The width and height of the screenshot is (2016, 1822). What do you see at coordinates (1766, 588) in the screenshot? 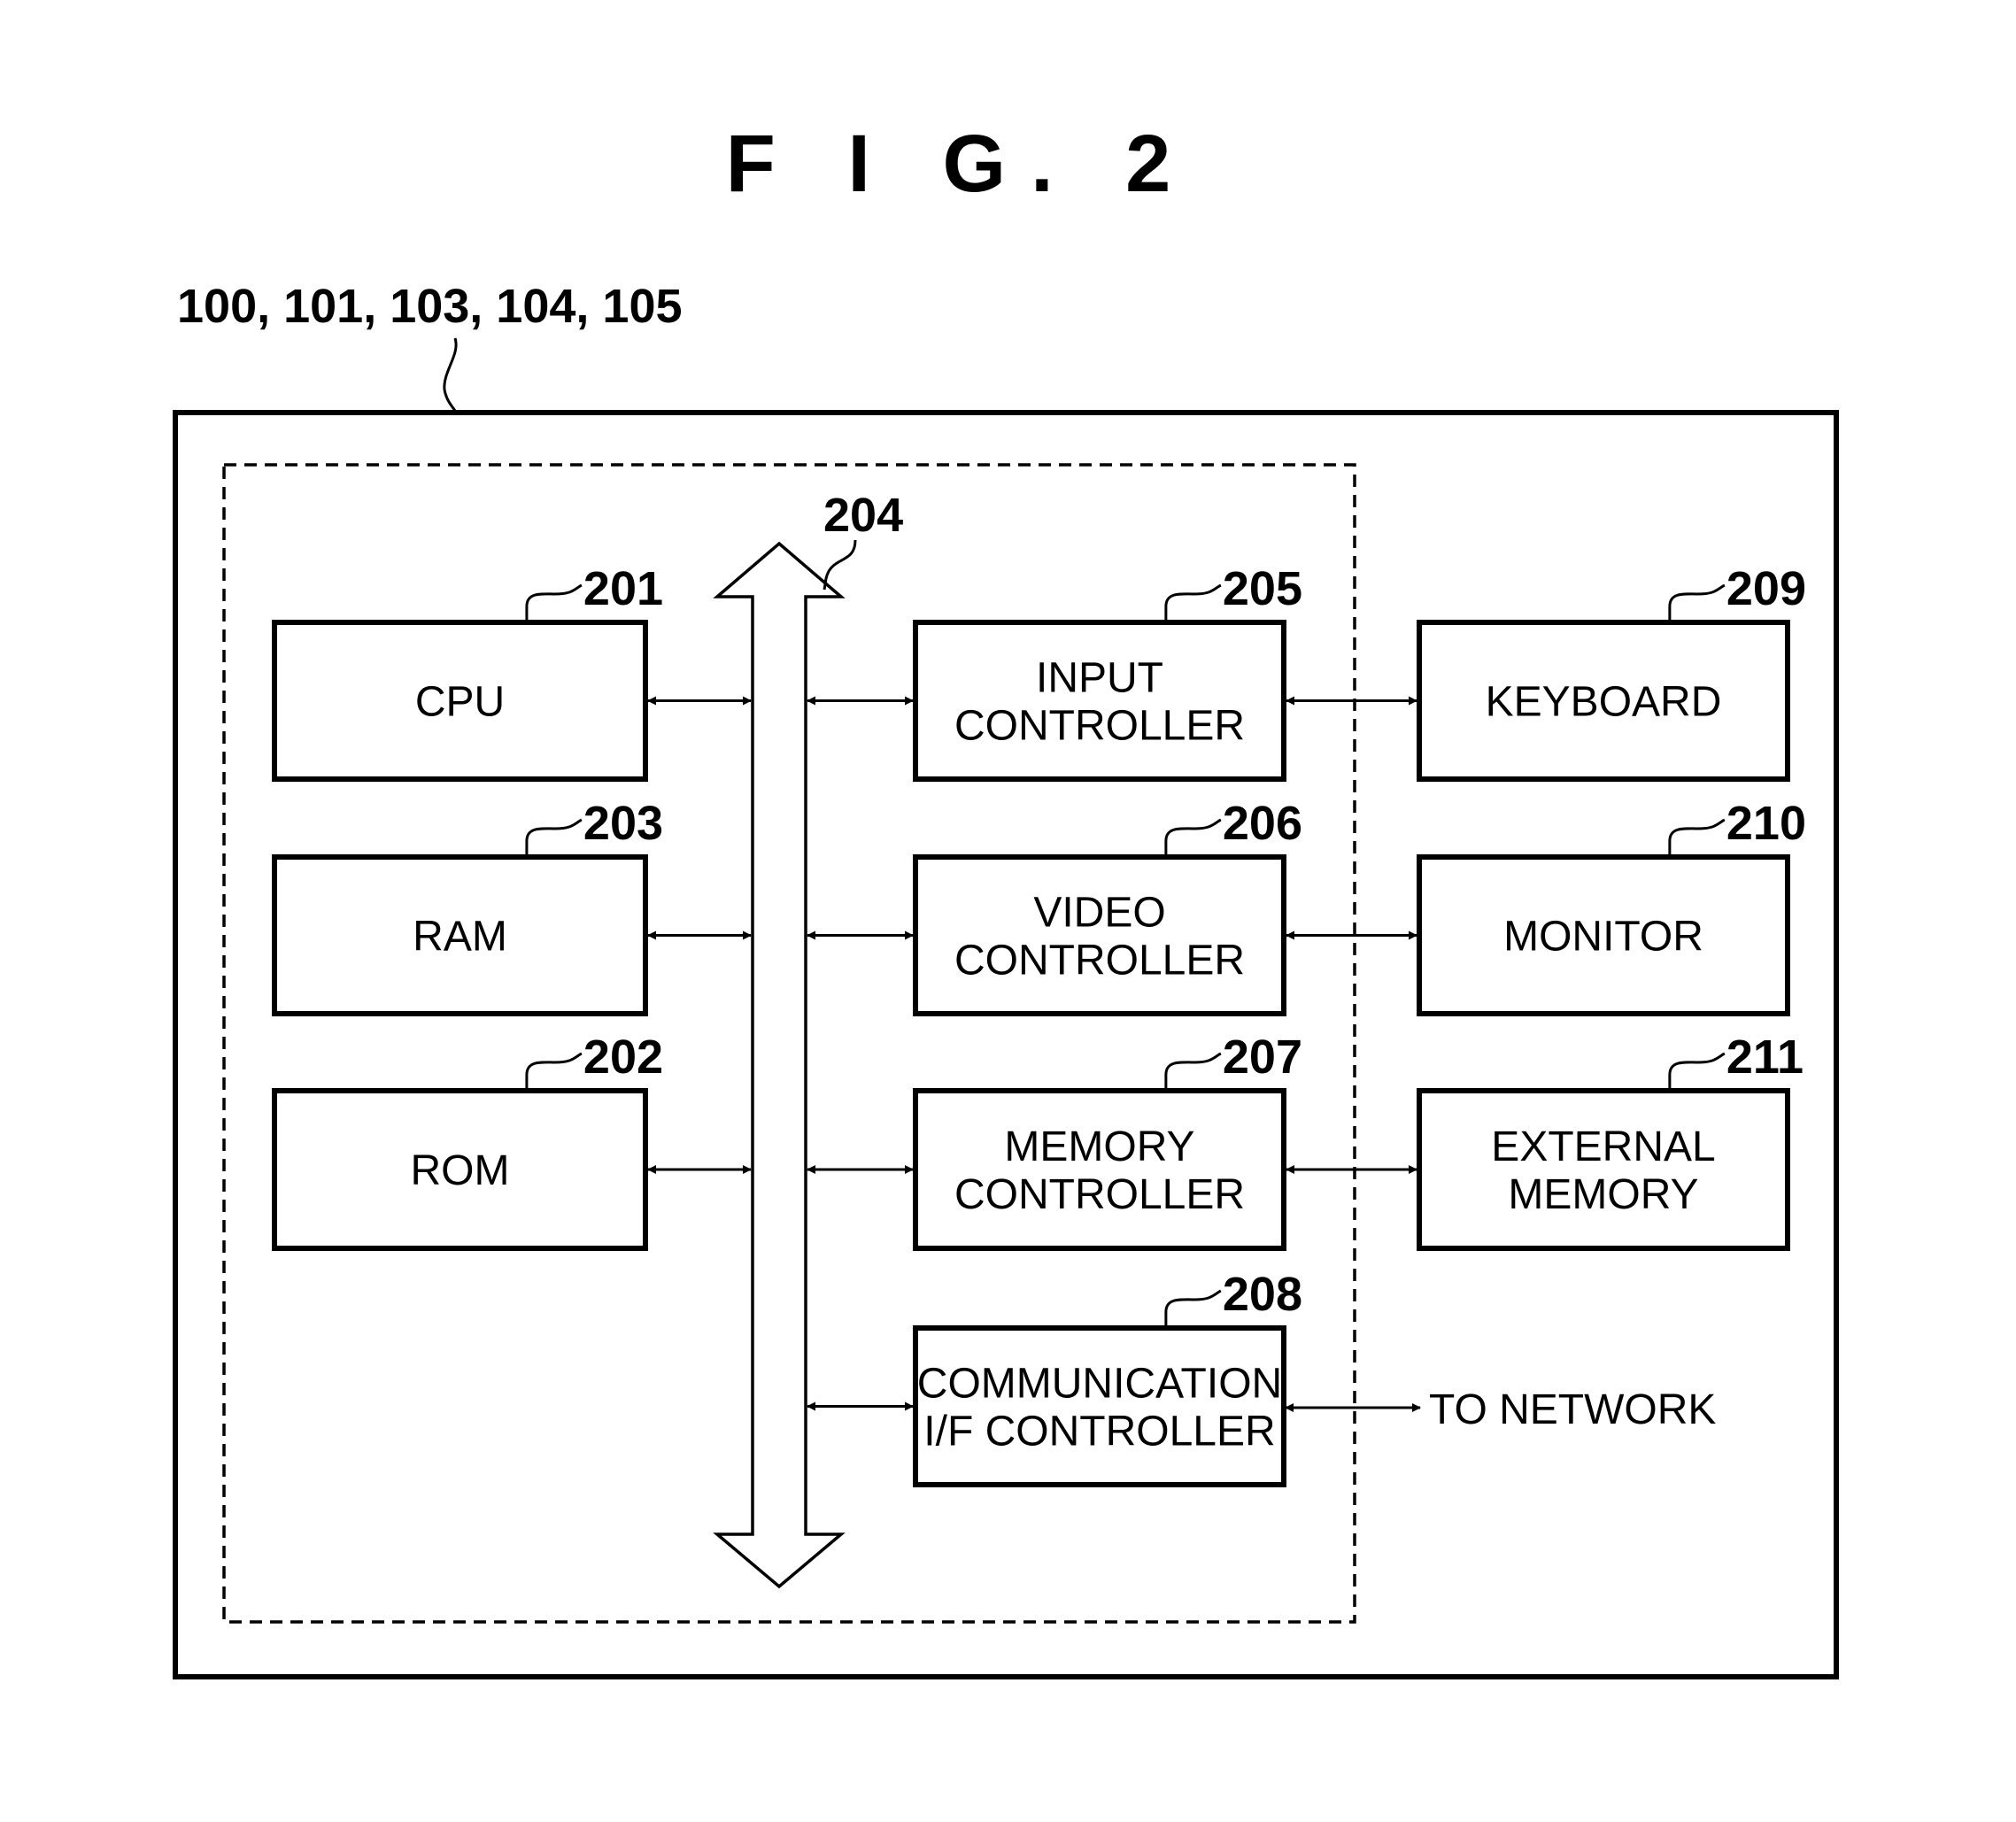
I see `keyboard-ref: 209` at bounding box center [1766, 588].